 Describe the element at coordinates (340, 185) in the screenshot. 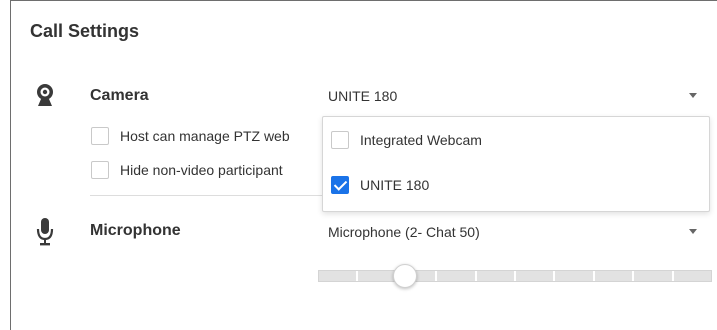

I see `unite-180-checkbox` at that location.